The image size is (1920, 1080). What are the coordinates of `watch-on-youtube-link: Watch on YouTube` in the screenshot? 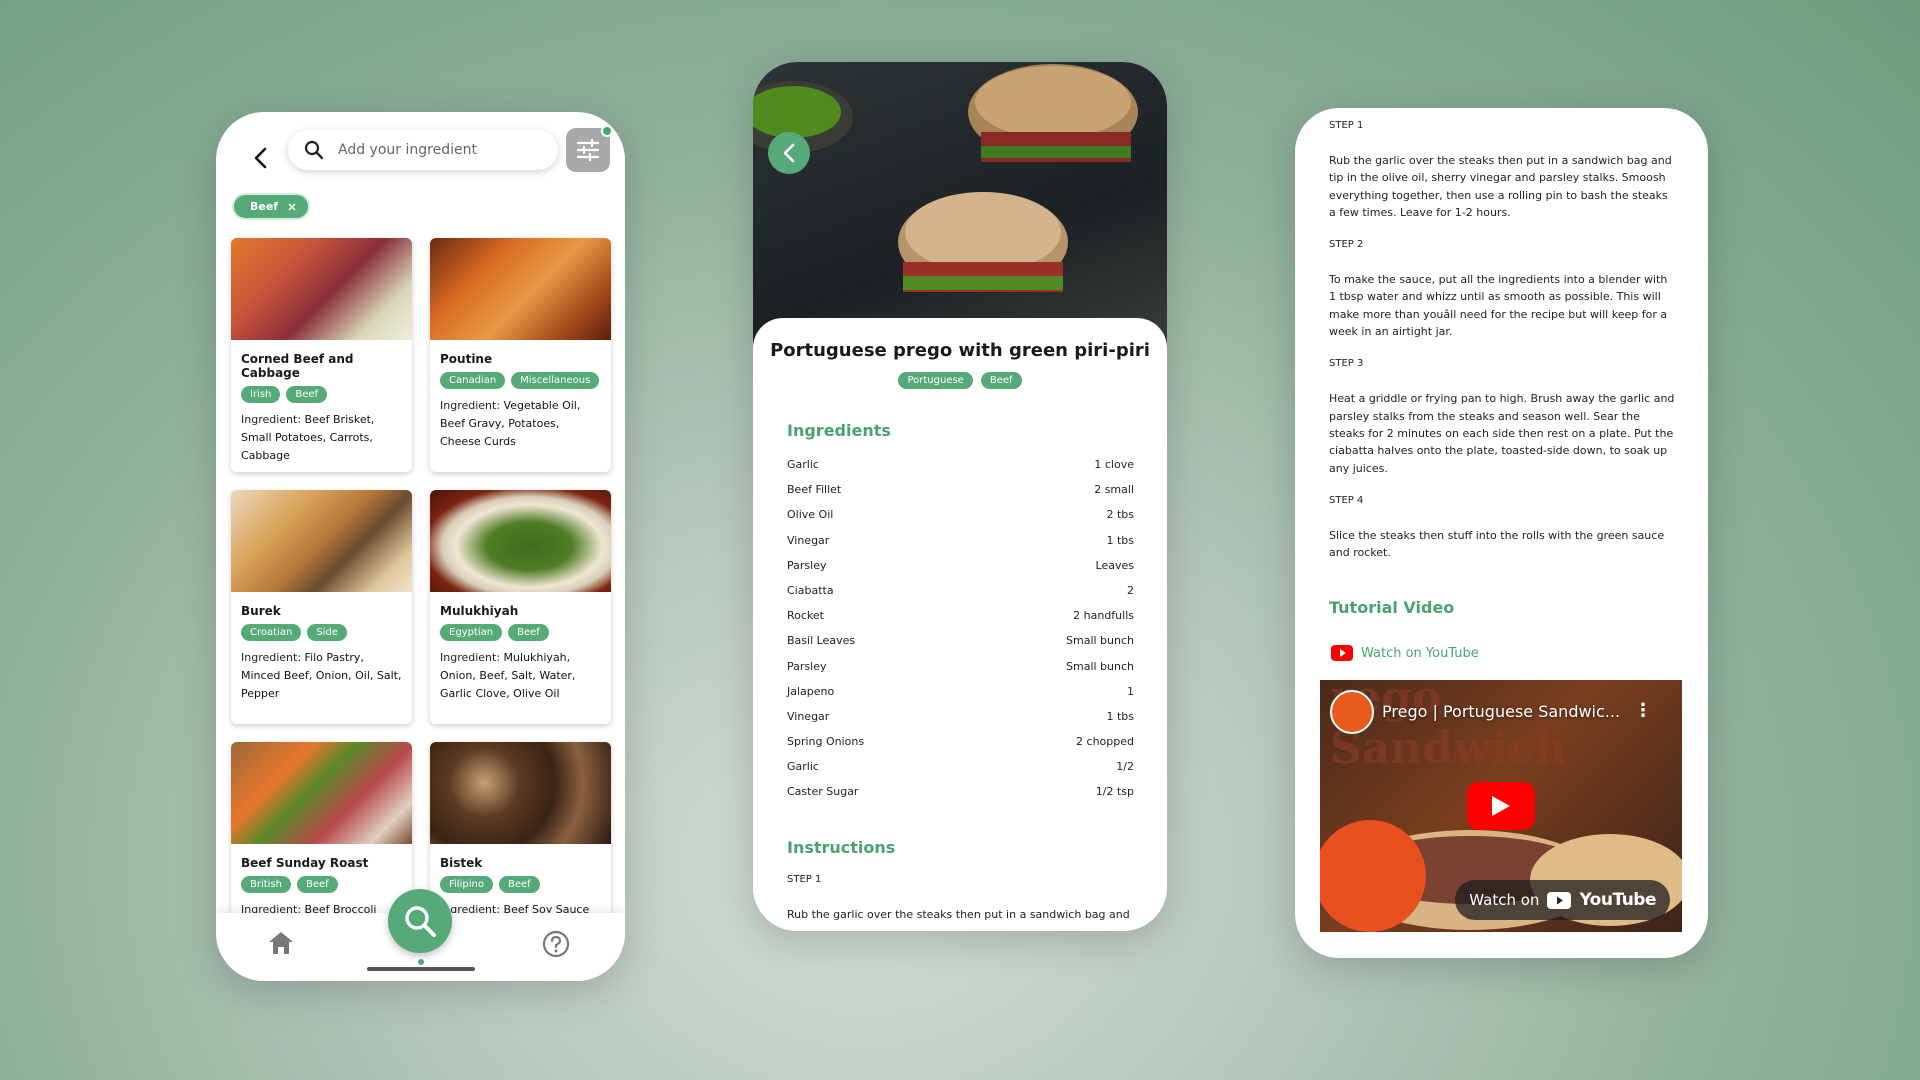 It's located at (1405, 653).